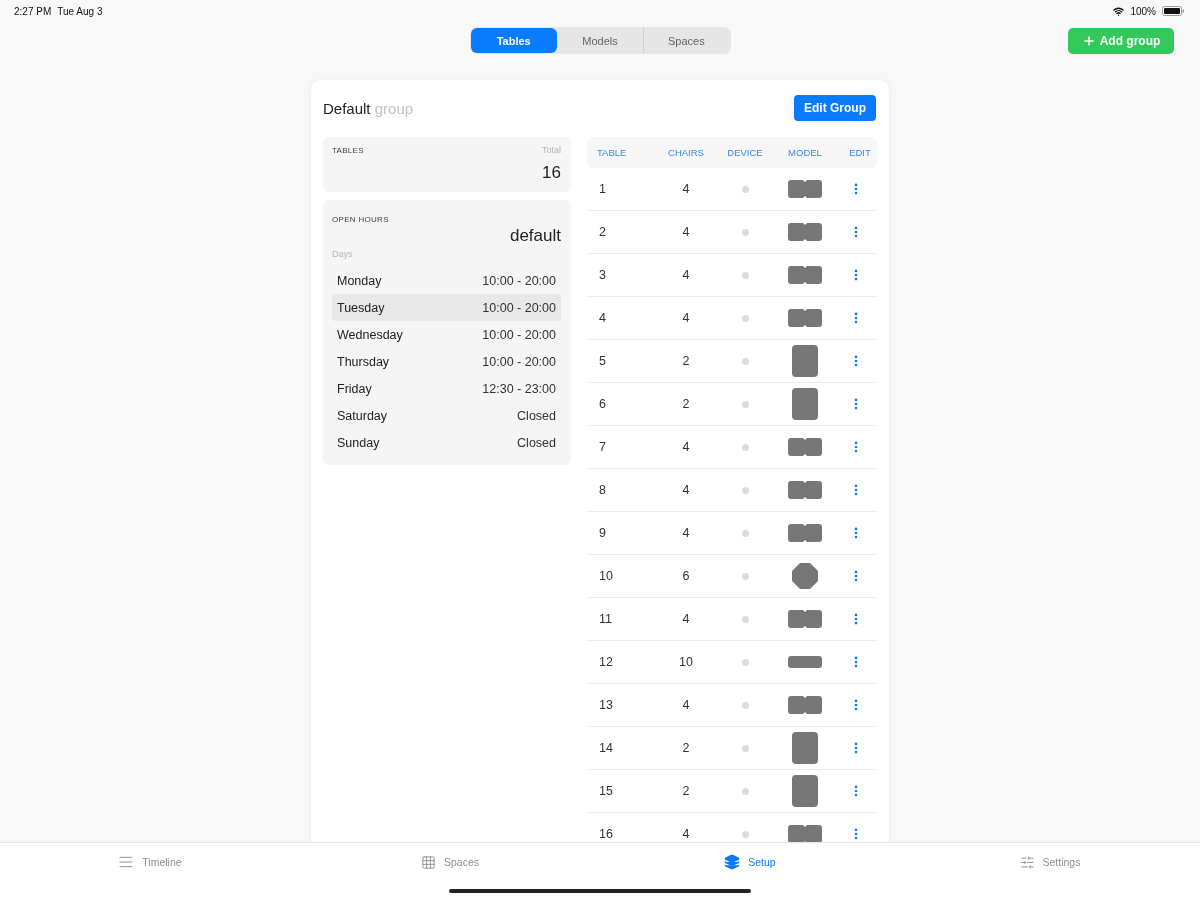  I want to click on tab-bar-item: Setup, so click(750, 862).